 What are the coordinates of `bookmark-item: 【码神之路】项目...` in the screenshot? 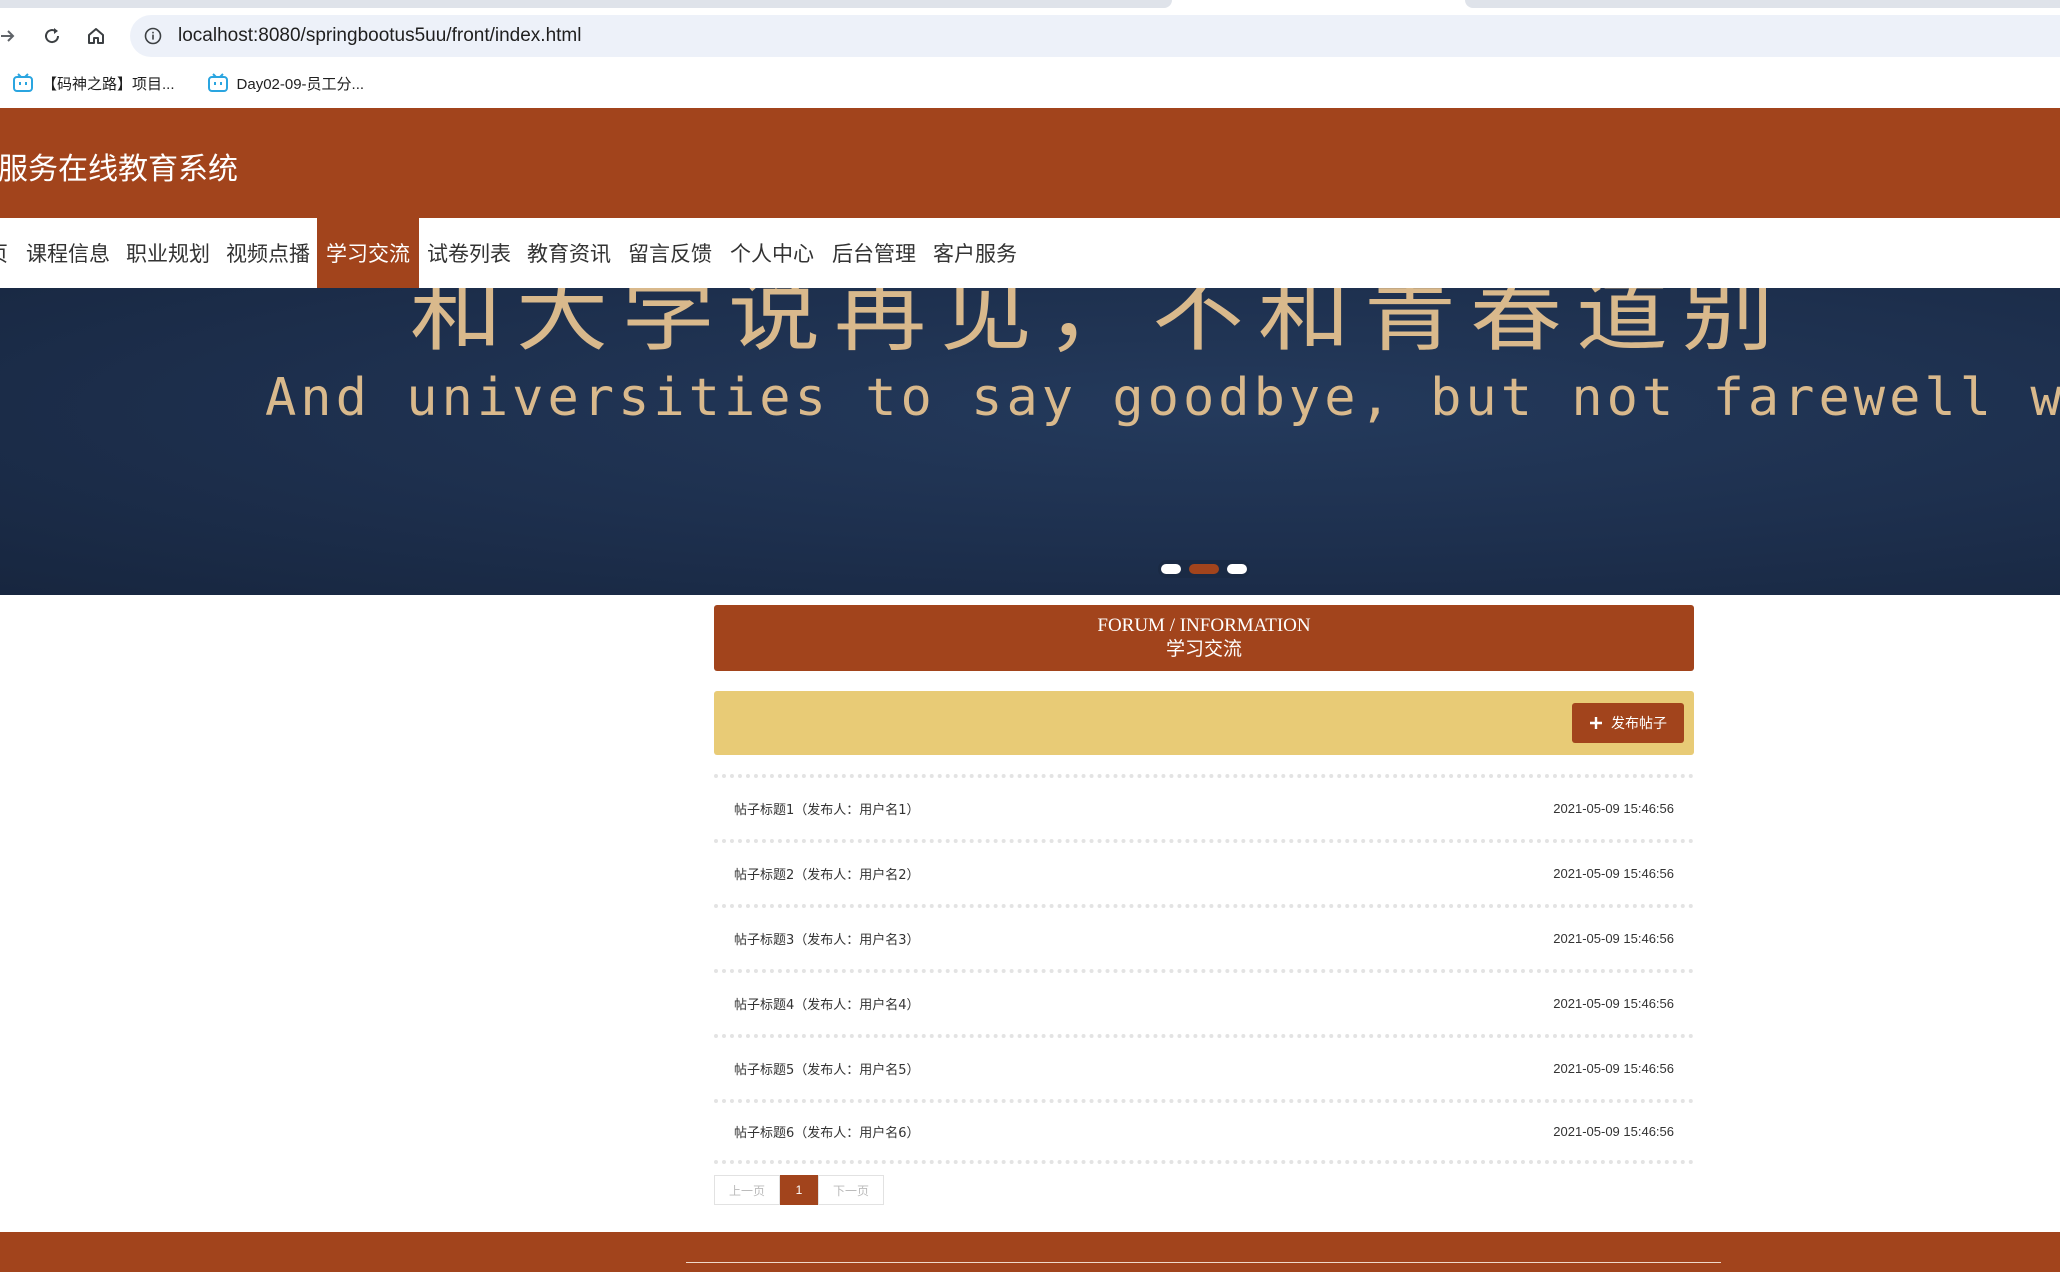 It's located at (93, 83).